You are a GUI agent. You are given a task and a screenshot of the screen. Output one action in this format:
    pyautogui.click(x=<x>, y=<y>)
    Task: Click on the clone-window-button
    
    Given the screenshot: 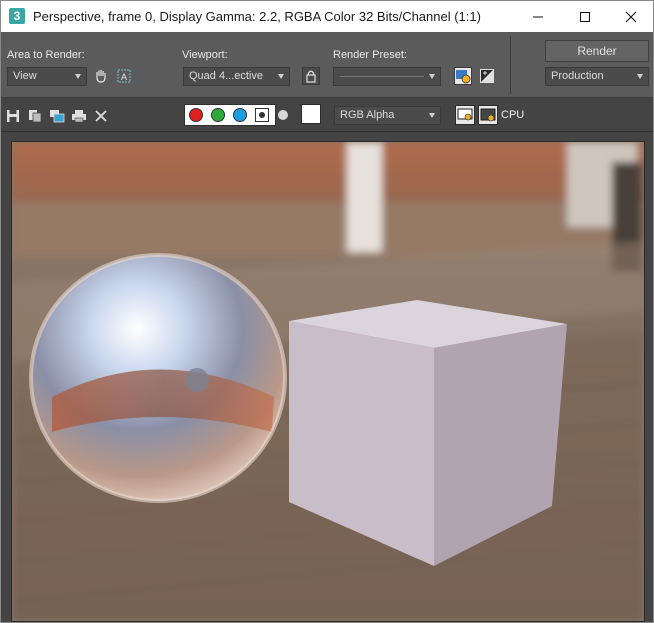 What is the action you would take?
    pyautogui.click(x=57, y=116)
    